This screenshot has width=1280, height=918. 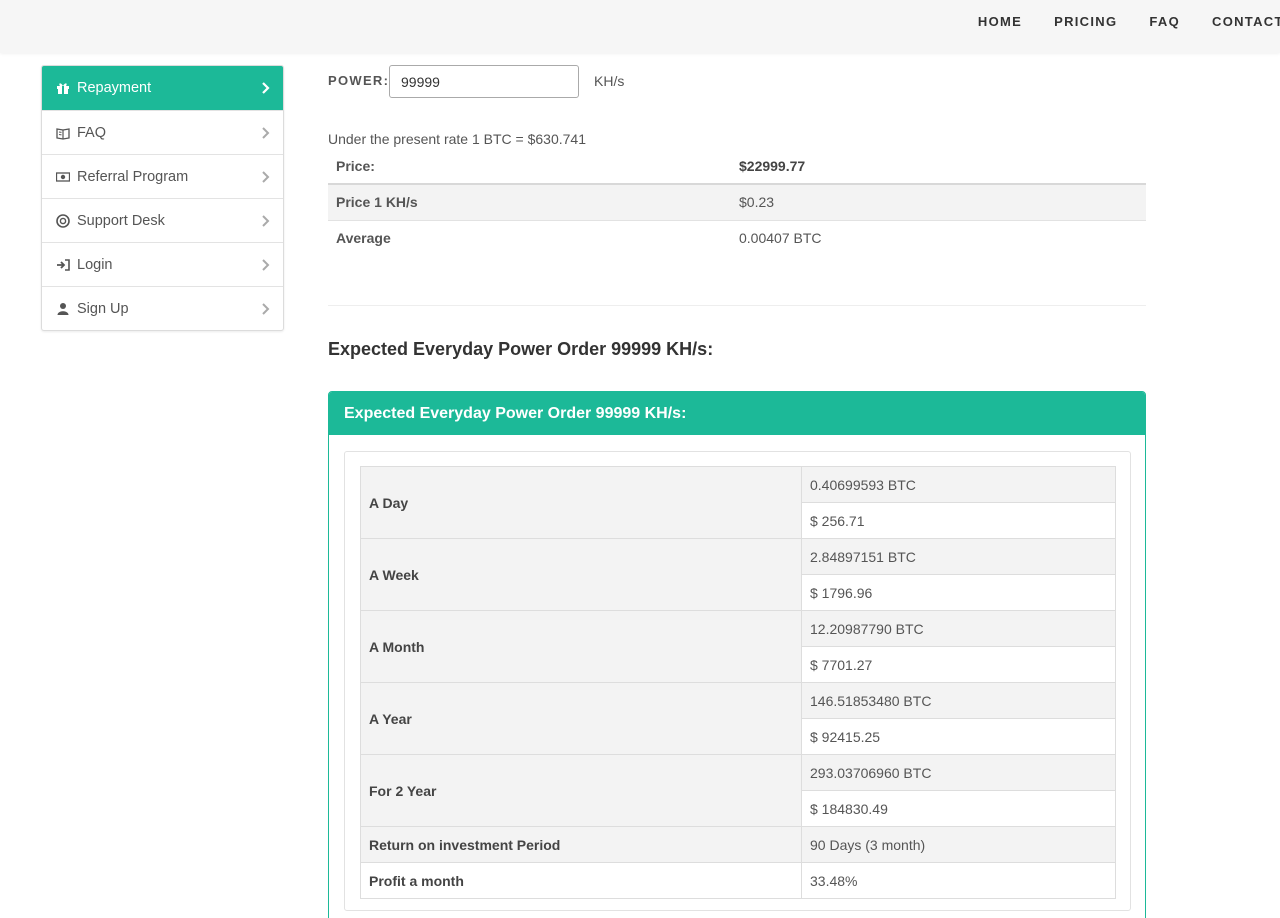 I want to click on top-navbar: HOME PRICING FAQ CONTACT, so click(x=640, y=26).